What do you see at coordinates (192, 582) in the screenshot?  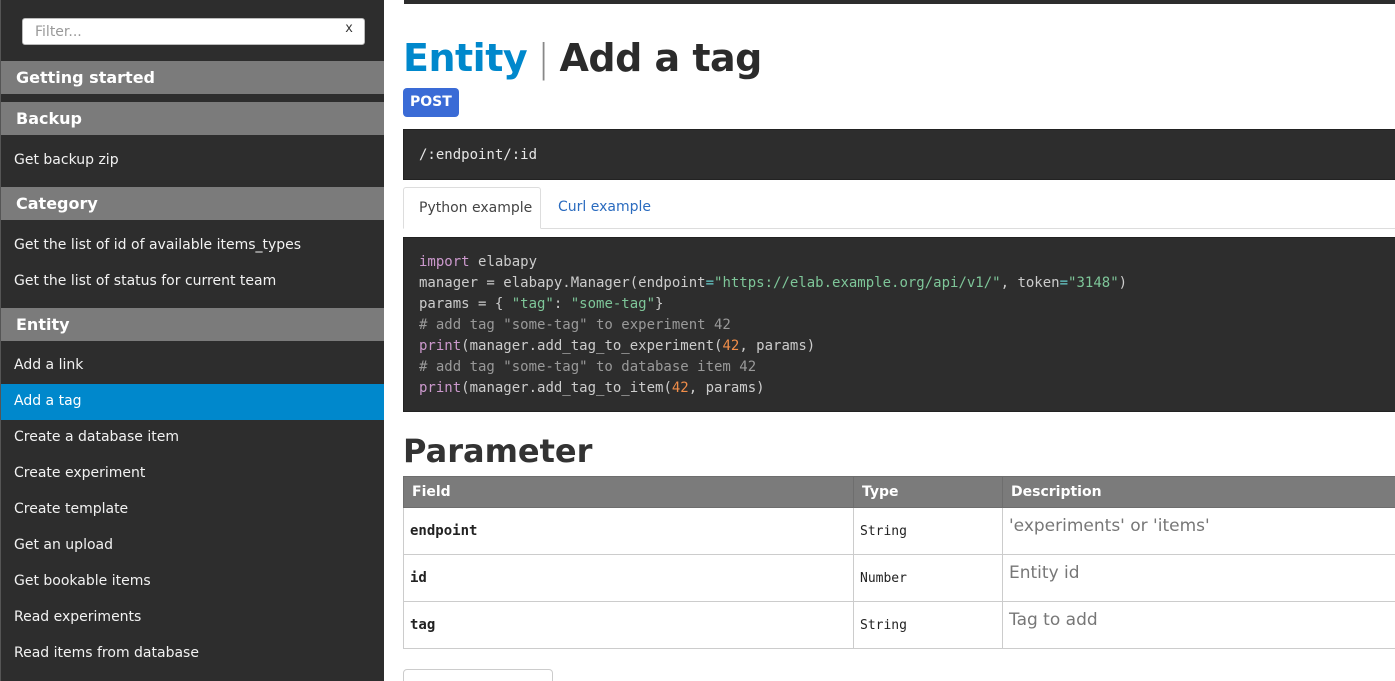 I see `sidebar-item-get-bookable-items: Get bookable items` at bounding box center [192, 582].